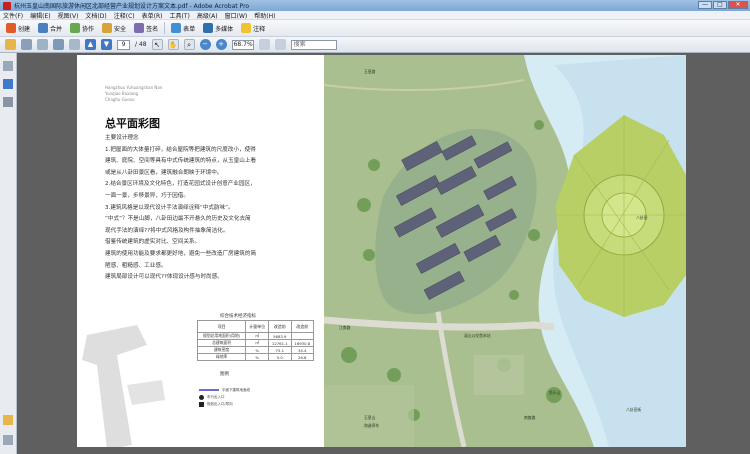  What do you see at coordinates (253, 28) in the screenshot?
I see `comment-button: 注释` at bounding box center [253, 28].